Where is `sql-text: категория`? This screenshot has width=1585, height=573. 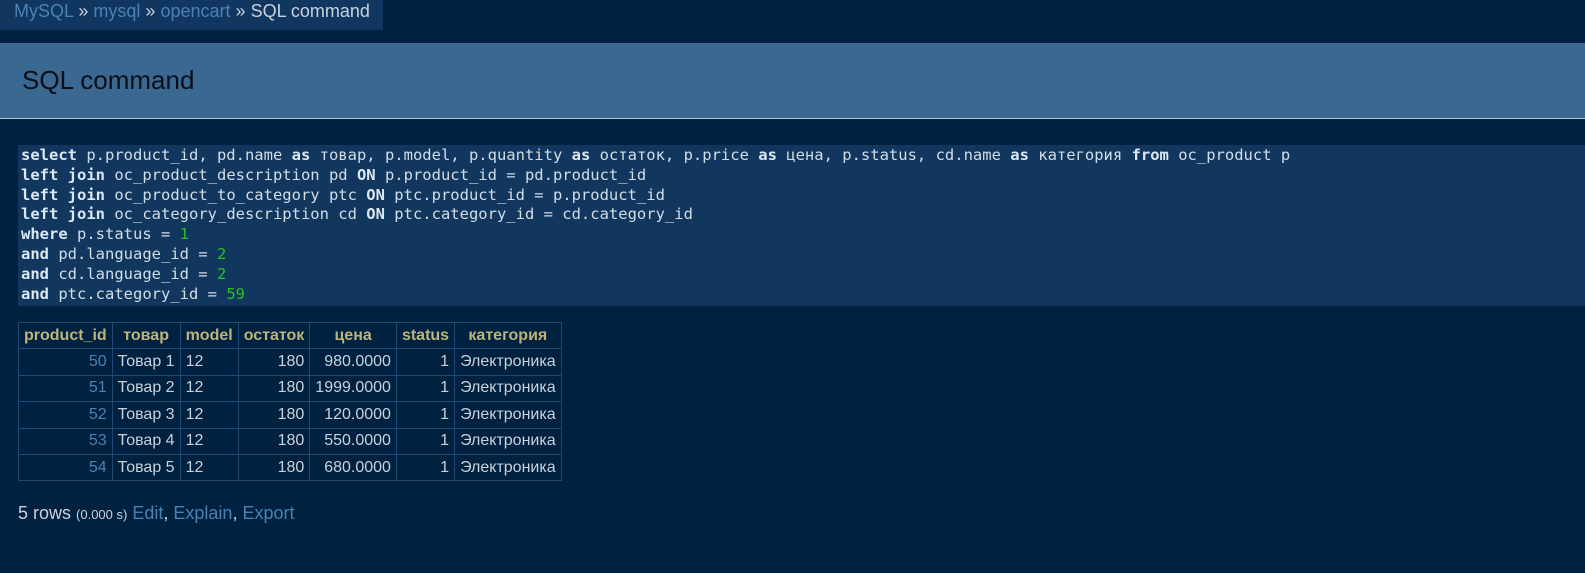
sql-text: категория is located at coordinates (1080, 155).